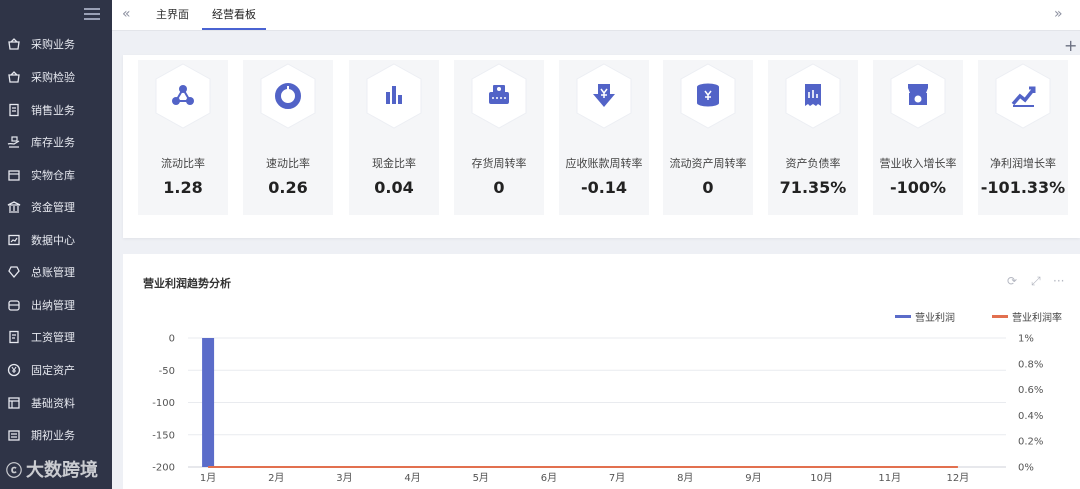  What do you see at coordinates (604, 163) in the screenshot?
I see `kpi-label: 应收账款周转率` at bounding box center [604, 163].